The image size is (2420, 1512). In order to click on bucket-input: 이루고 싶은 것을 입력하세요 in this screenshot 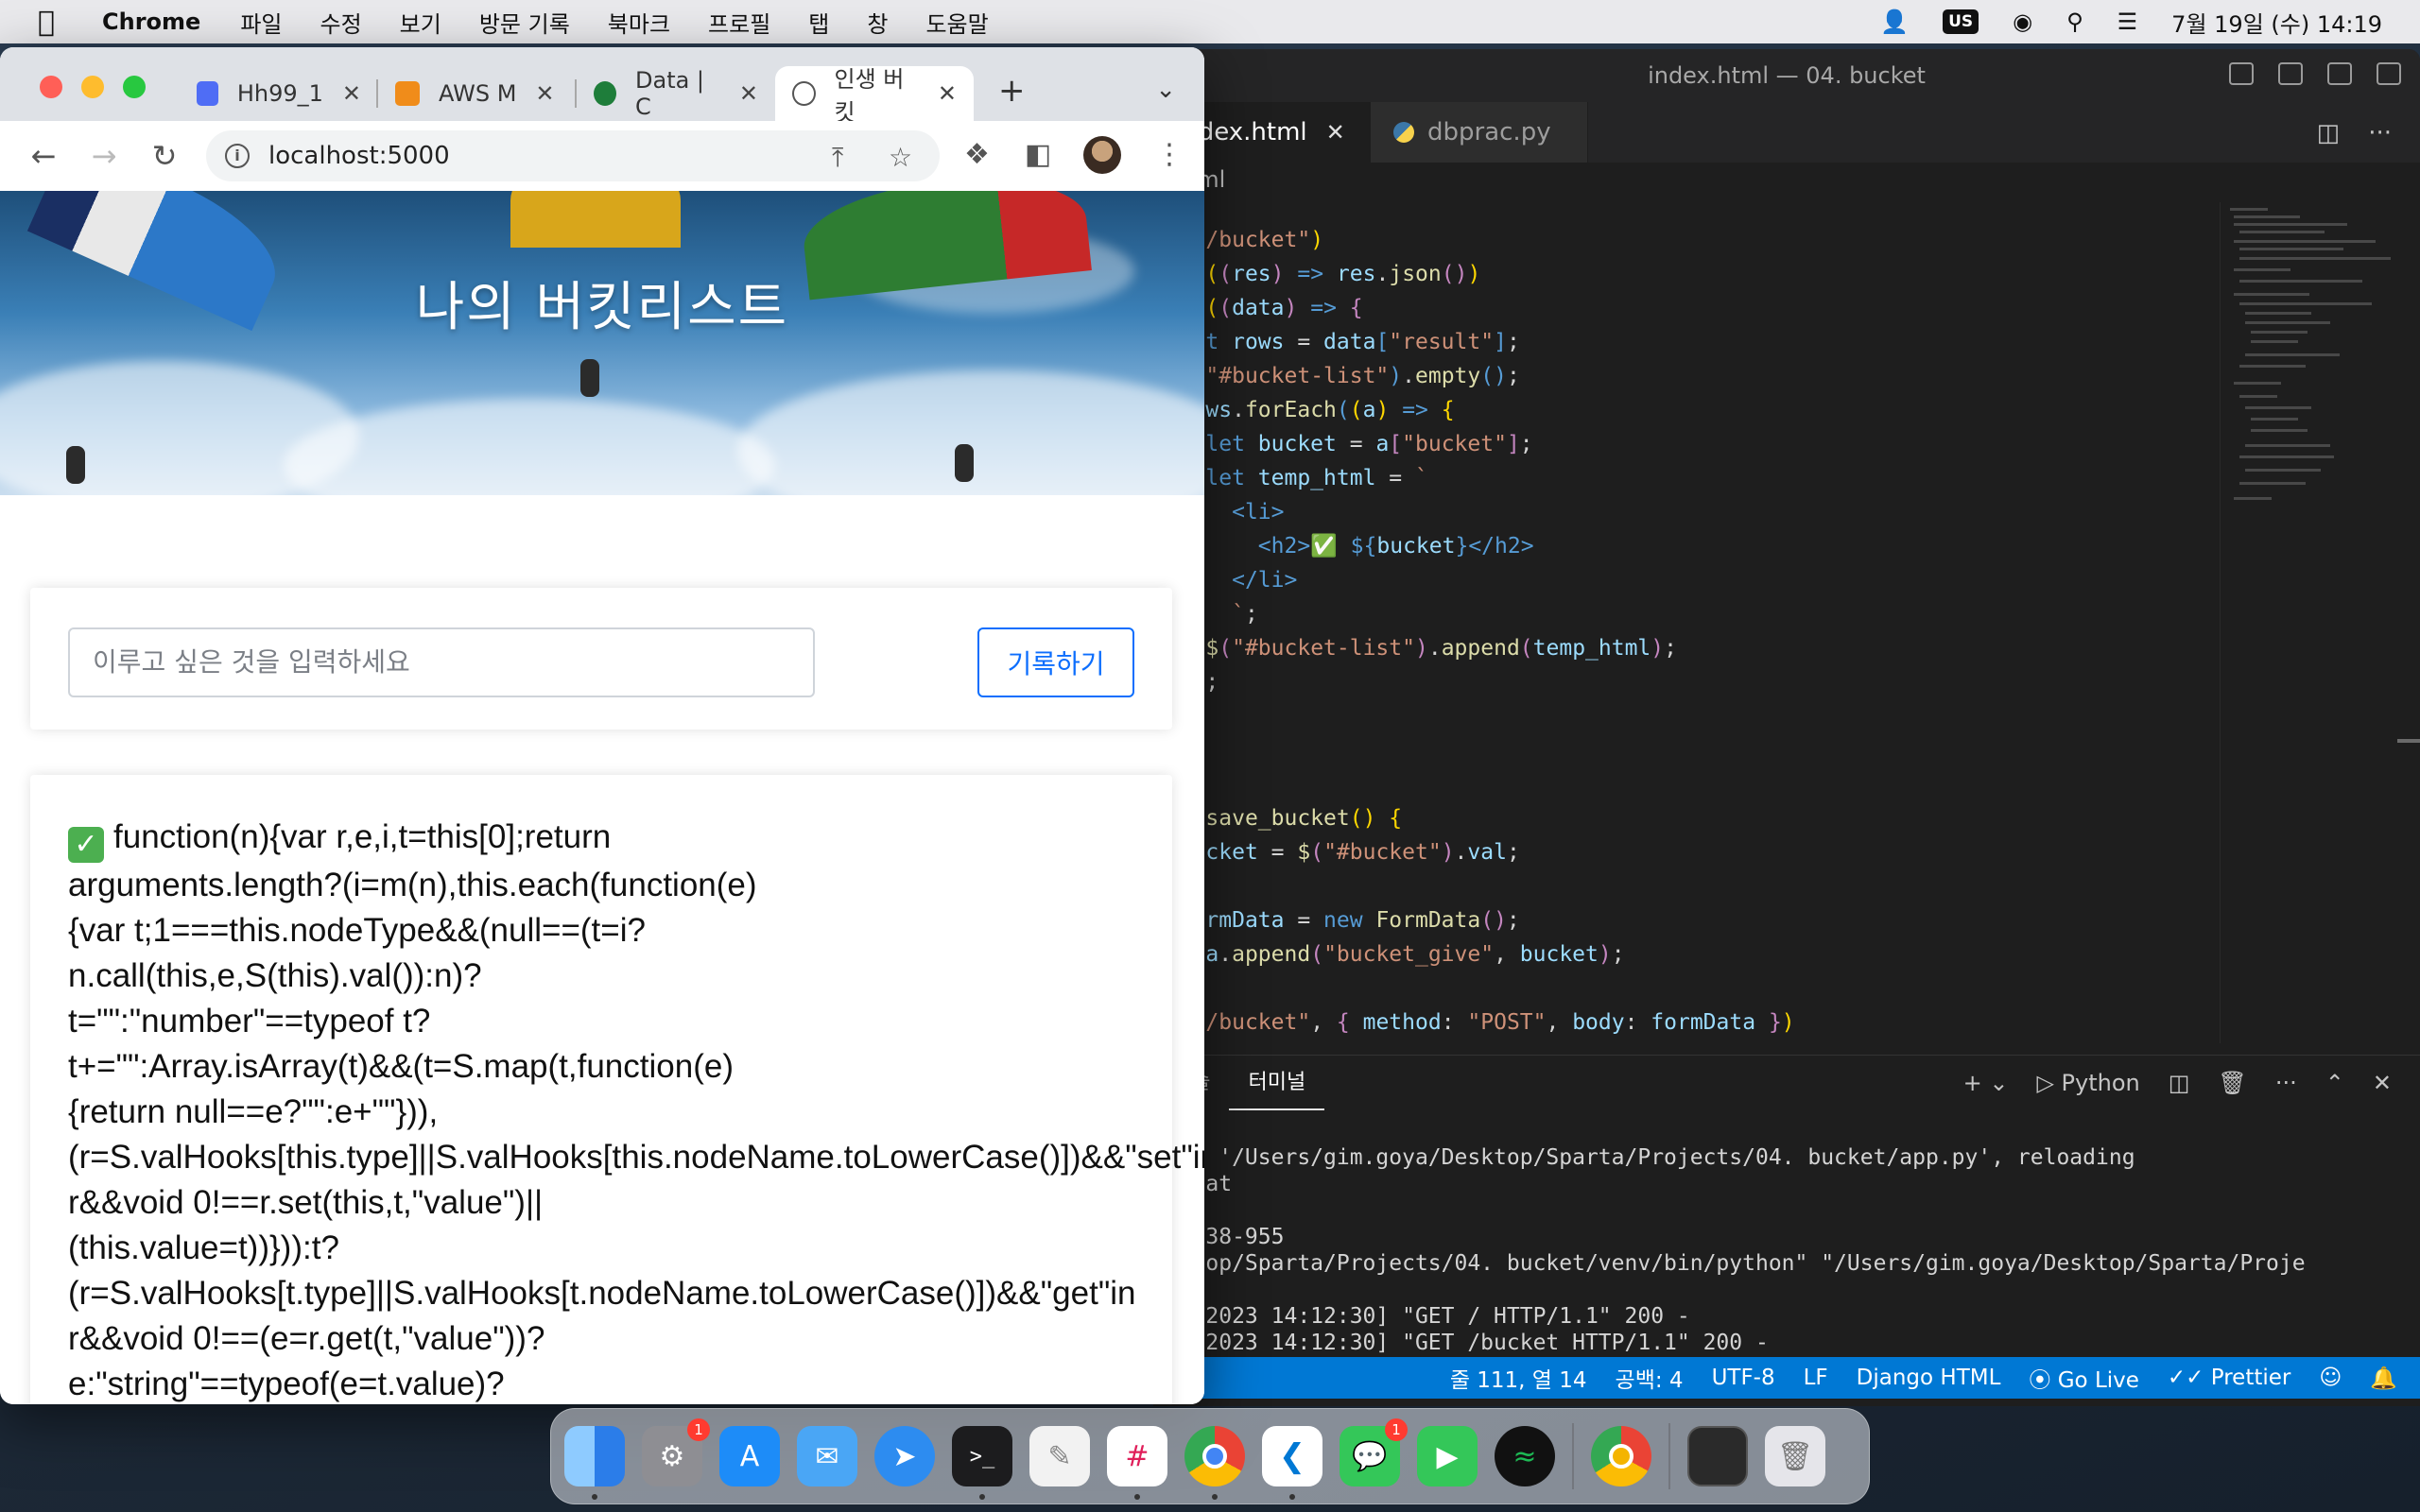, I will do `click(441, 662)`.